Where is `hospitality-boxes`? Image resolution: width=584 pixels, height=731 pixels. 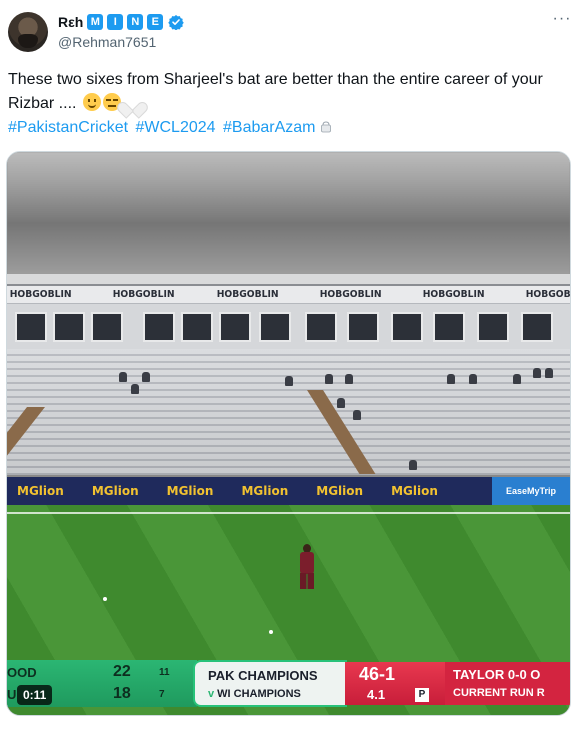
hospitality-boxes is located at coordinates (288, 326).